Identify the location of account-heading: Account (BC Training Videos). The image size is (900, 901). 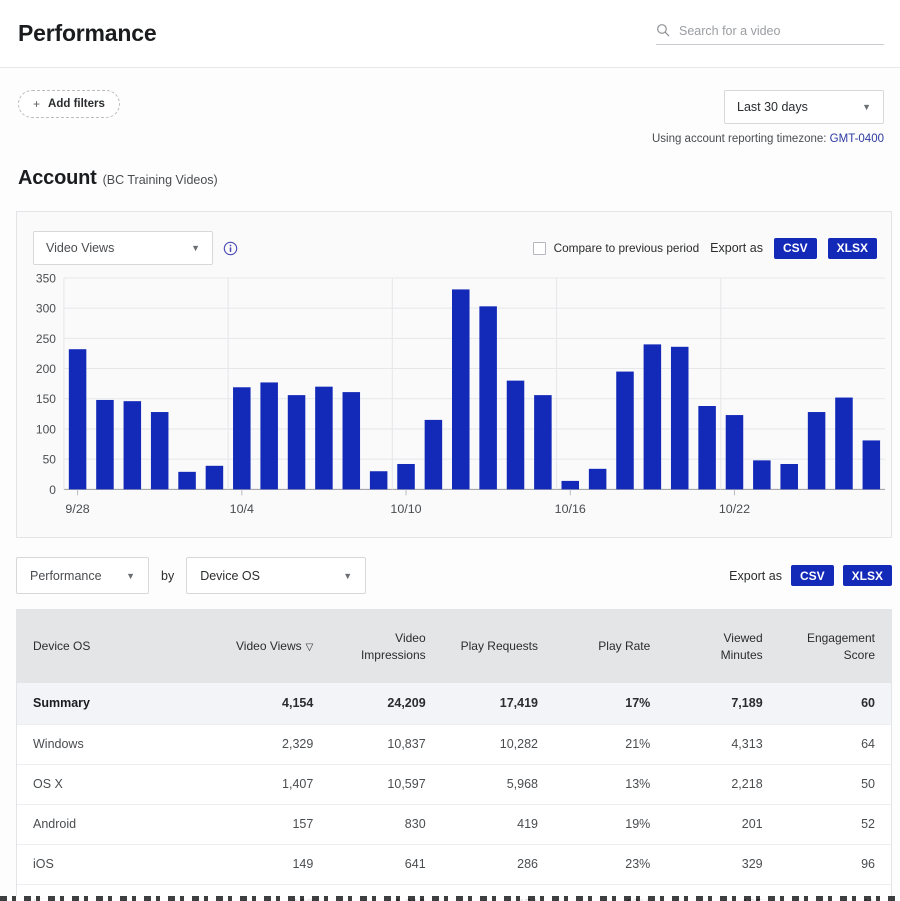
(450, 167).